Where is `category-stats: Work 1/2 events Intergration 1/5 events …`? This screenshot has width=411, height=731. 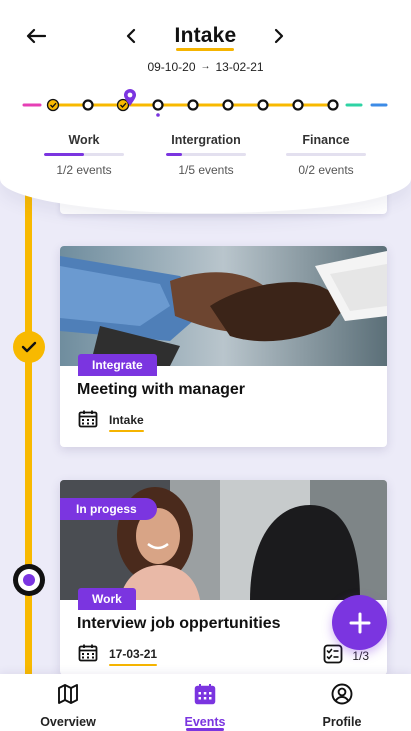 category-stats: Work 1/2 events Intergration 1/5 events … is located at coordinates (205, 158).